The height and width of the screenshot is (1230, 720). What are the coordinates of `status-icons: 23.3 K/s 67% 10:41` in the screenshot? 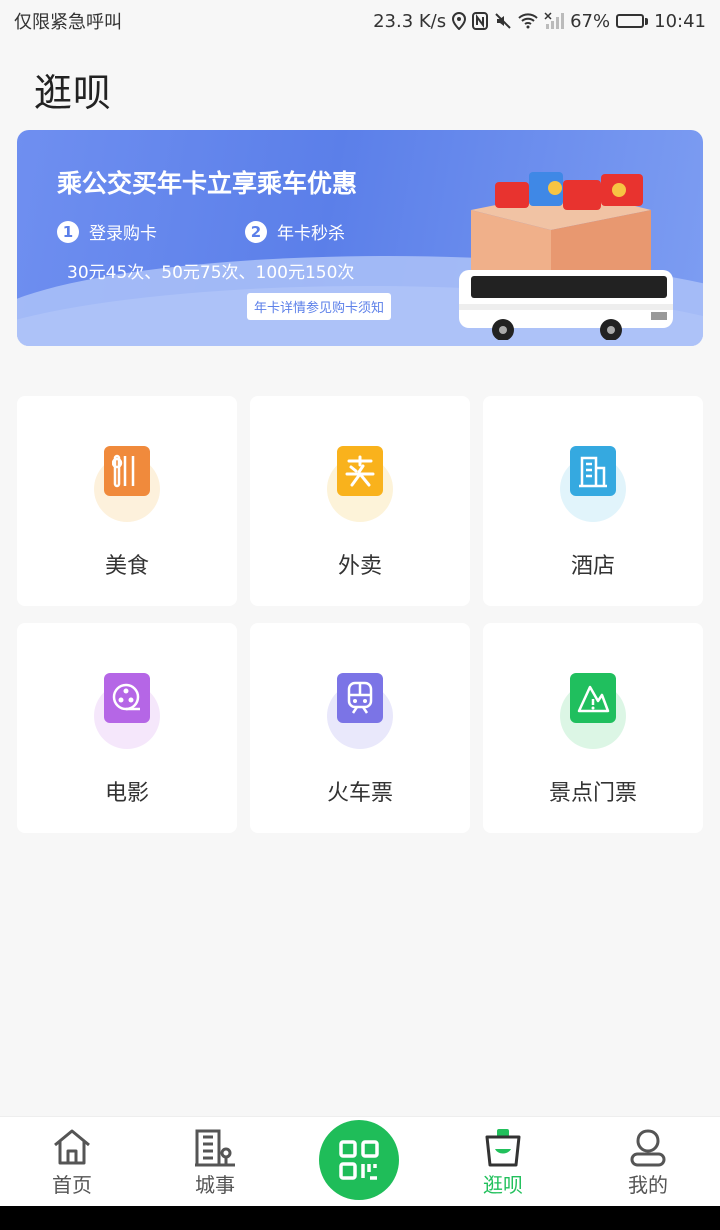 It's located at (539, 21).